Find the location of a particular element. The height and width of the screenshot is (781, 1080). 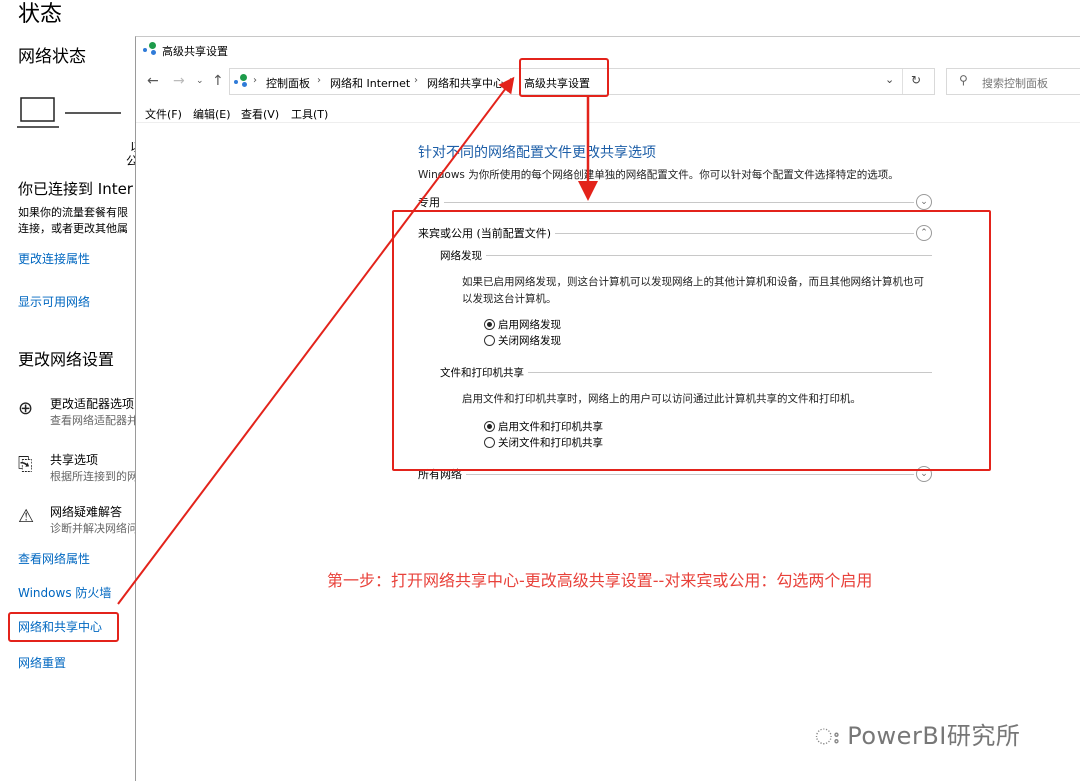

watermark: ഃ PowerBI研究所 is located at coordinates (918, 736).